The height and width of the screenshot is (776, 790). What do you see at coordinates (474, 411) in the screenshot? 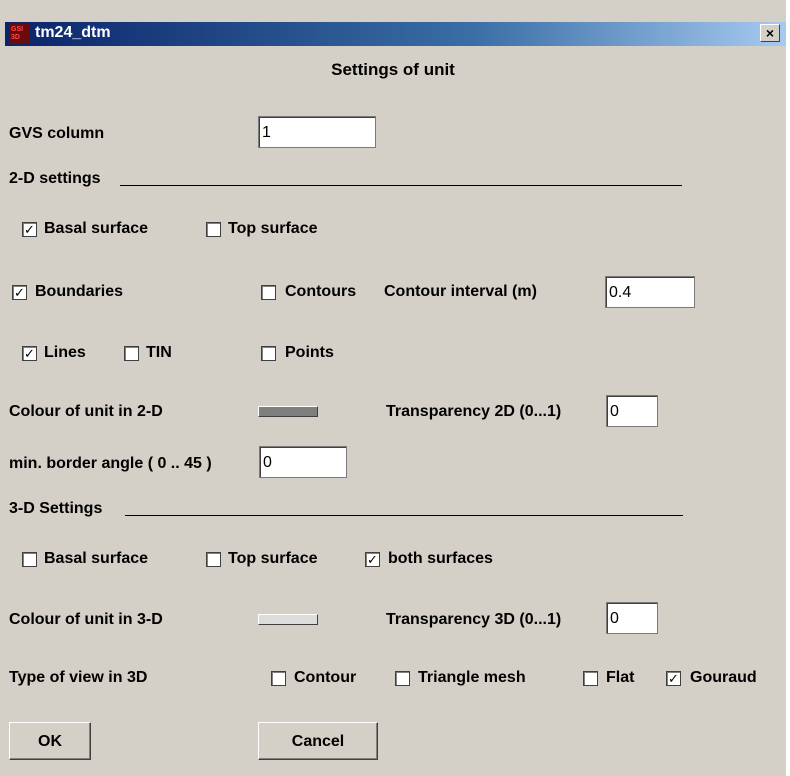
I see `transparency-2d-label: Transparency 2D (0...1)` at bounding box center [474, 411].